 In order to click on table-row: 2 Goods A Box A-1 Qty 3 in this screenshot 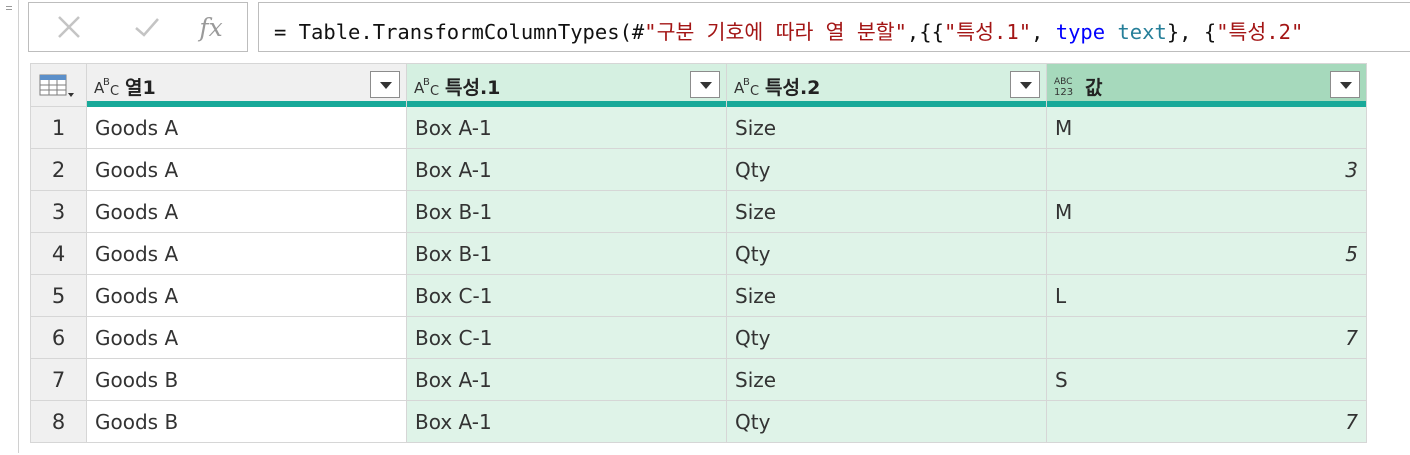, I will do `click(698, 170)`.